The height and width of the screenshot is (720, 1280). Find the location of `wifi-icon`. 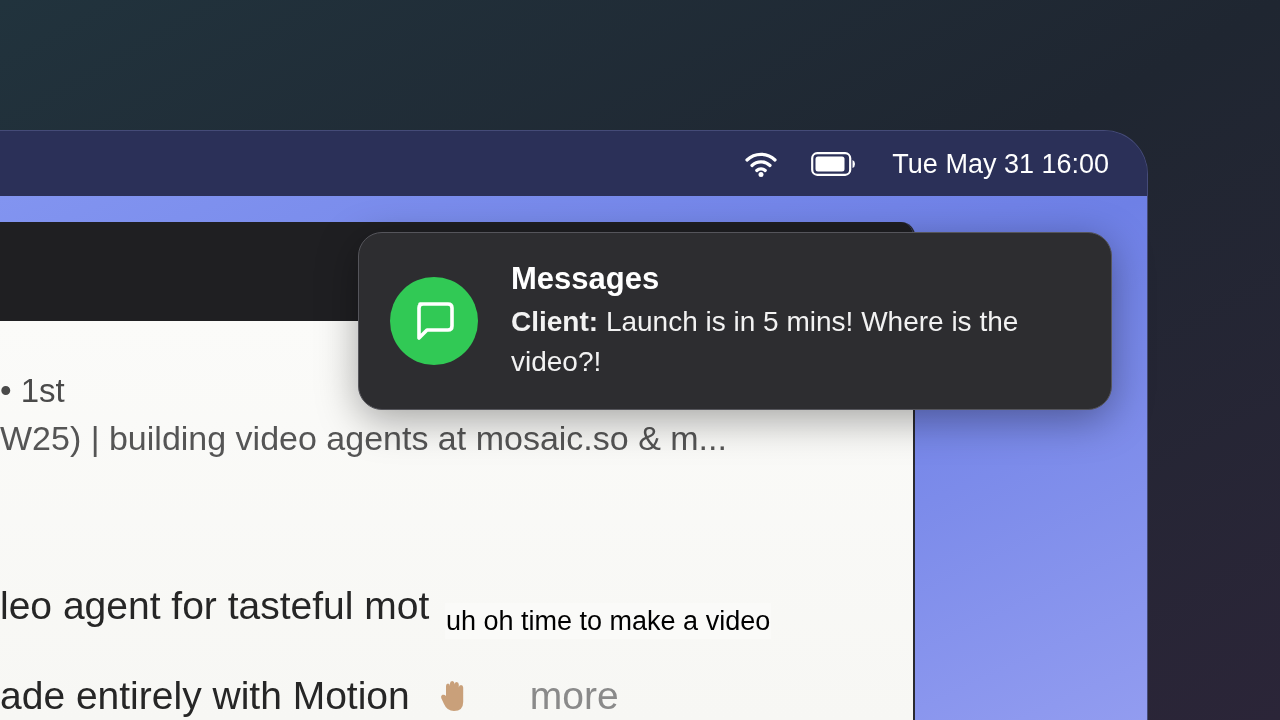

wifi-icon is located at coordinates (761, 163).